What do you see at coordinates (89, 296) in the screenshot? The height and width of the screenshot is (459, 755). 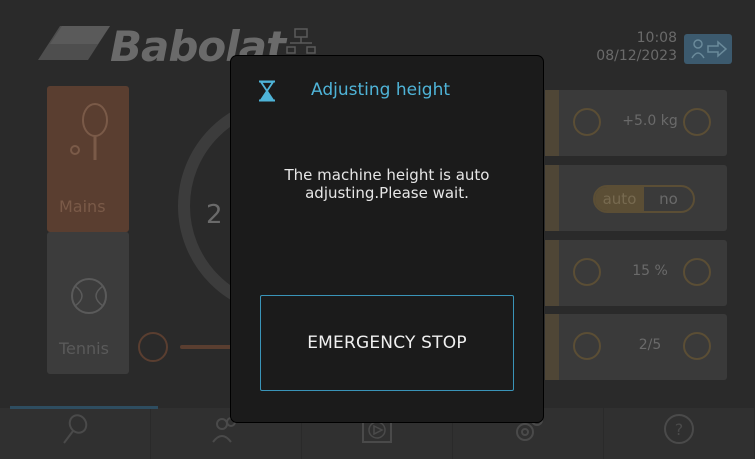 I see `tennis-ball-icon` at bounding box center [89, 296].